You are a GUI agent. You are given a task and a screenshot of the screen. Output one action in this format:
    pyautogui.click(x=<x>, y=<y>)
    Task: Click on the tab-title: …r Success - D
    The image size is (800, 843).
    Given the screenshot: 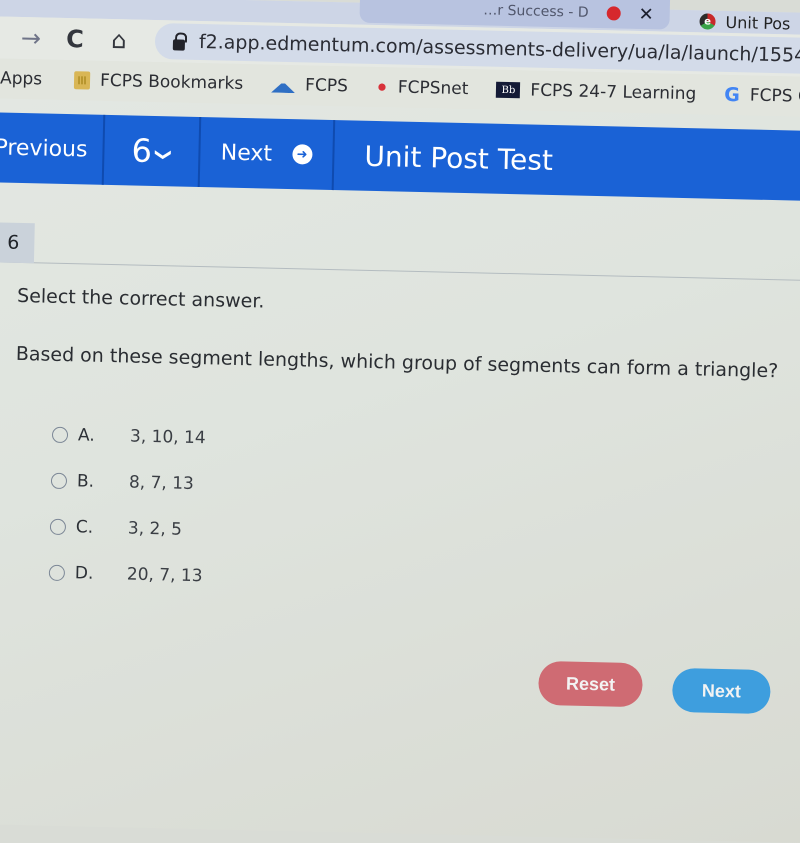 What is the action you would take?
    pyautogui.click(x=536, y=11)
    